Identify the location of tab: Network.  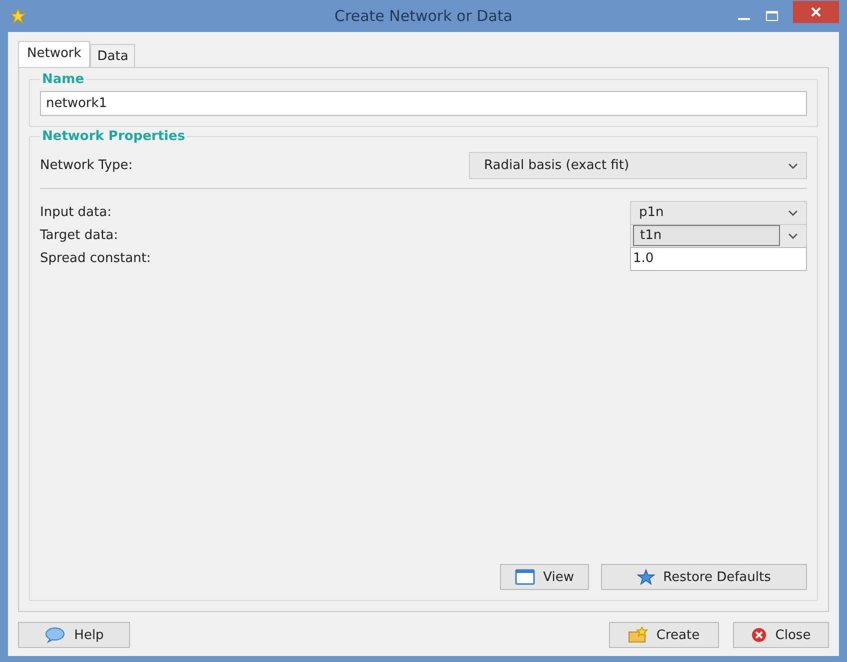
(54, 54).